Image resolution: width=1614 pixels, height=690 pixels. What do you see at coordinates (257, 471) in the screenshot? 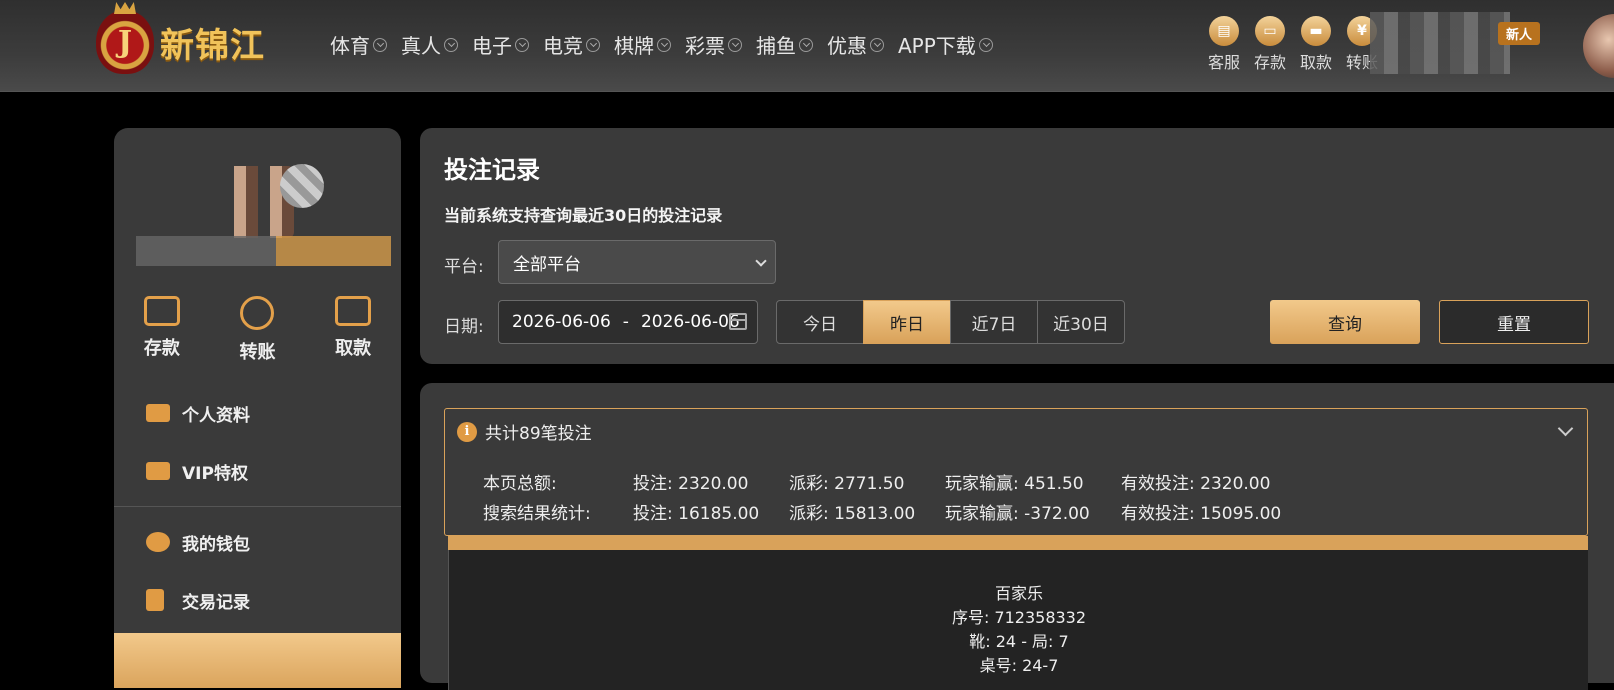
I see `sidebar-item-vip: VIP特权` at bounding box center [257, 471].